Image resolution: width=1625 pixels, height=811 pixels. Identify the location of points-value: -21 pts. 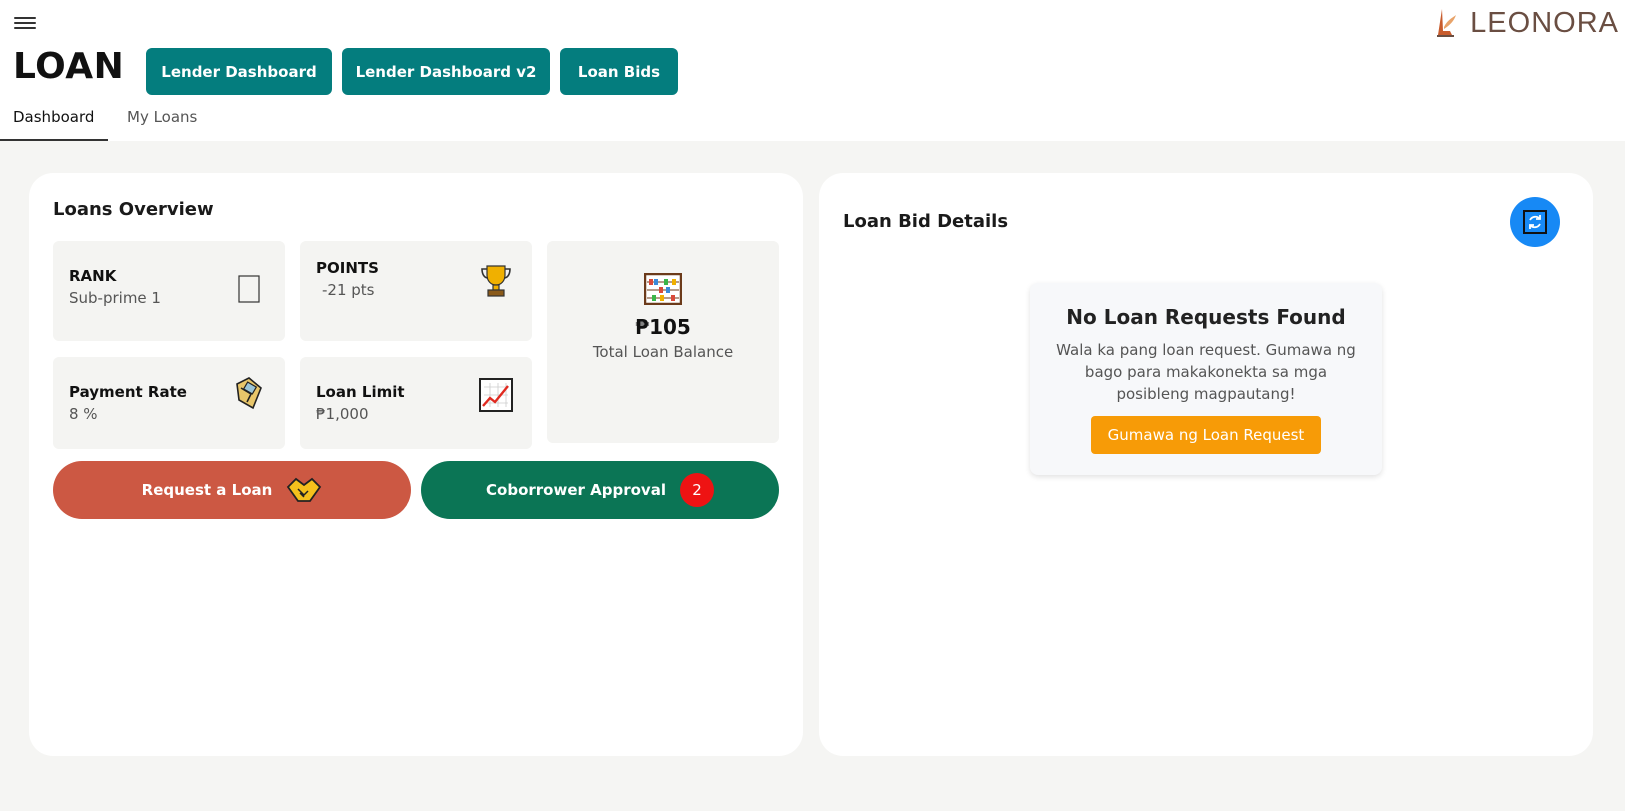
(348, 290).